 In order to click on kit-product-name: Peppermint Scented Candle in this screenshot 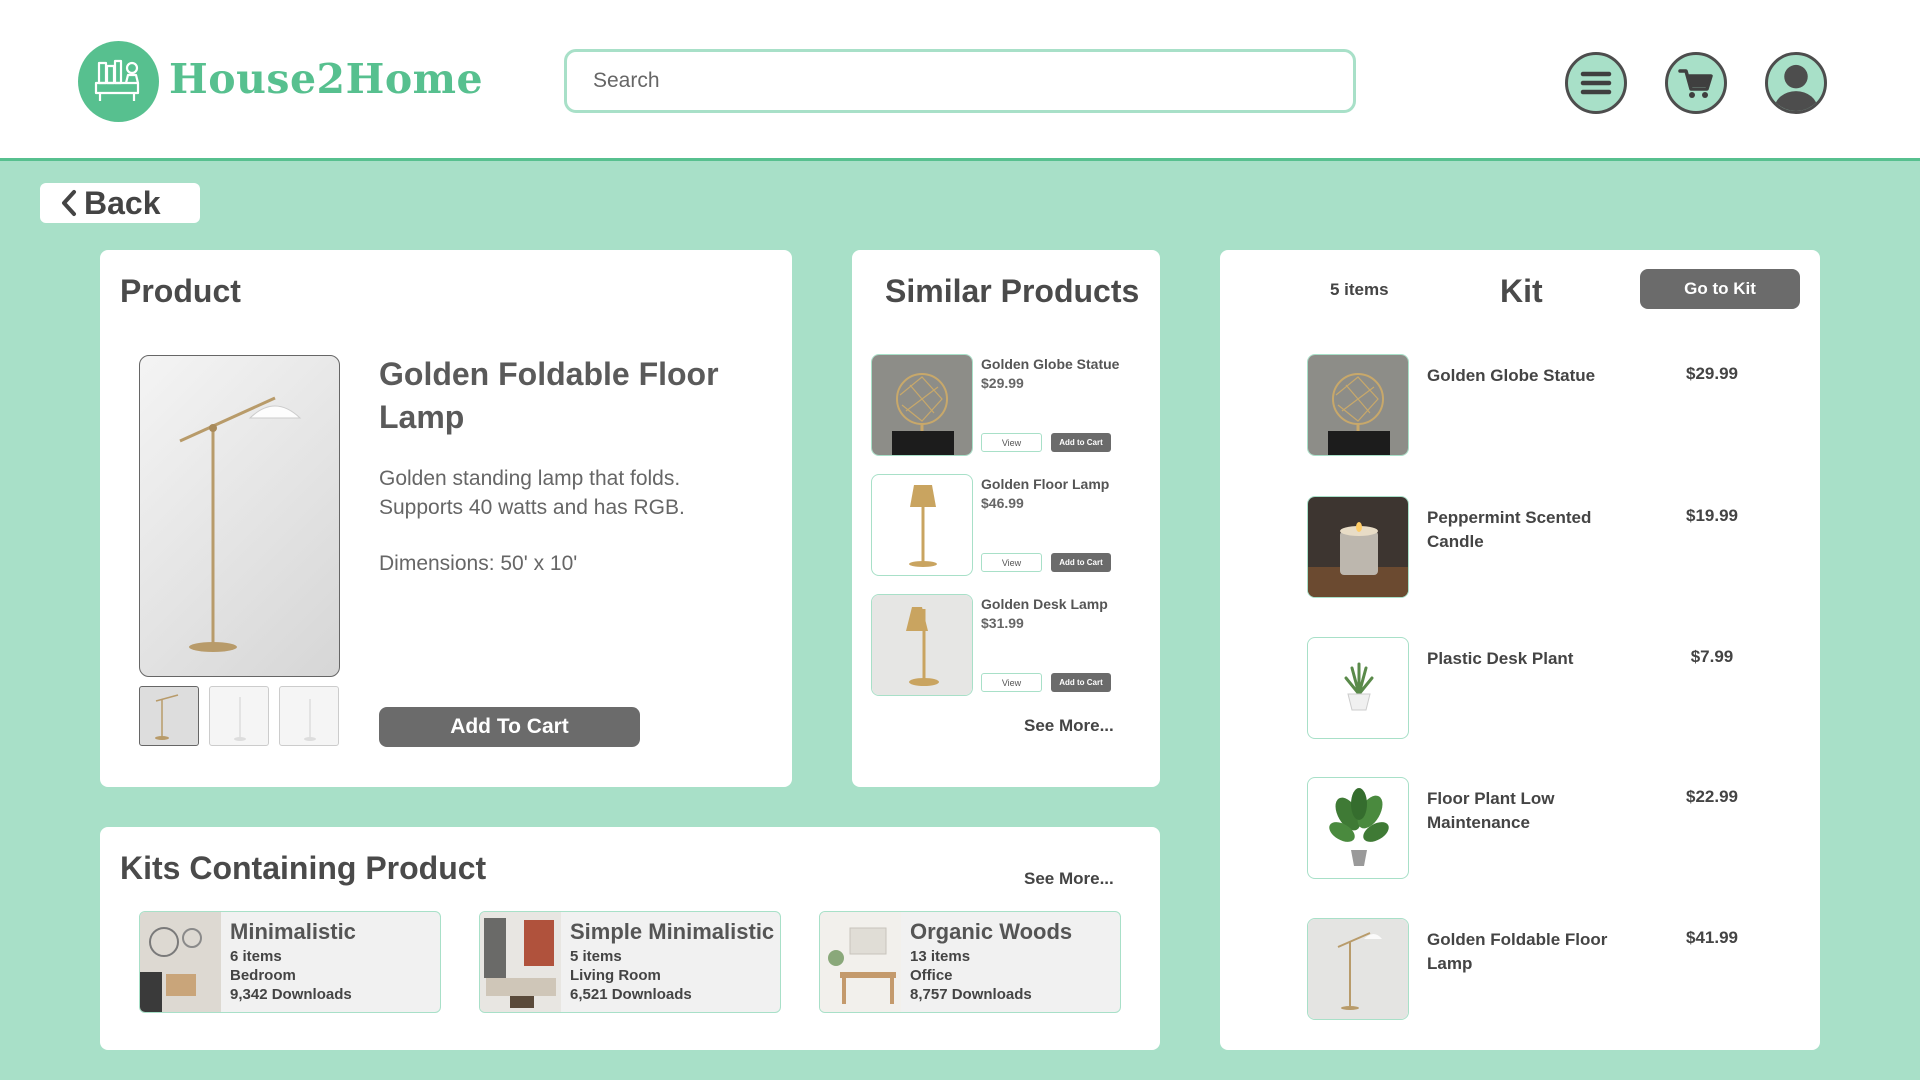, I will do `click(1509, 529)`.